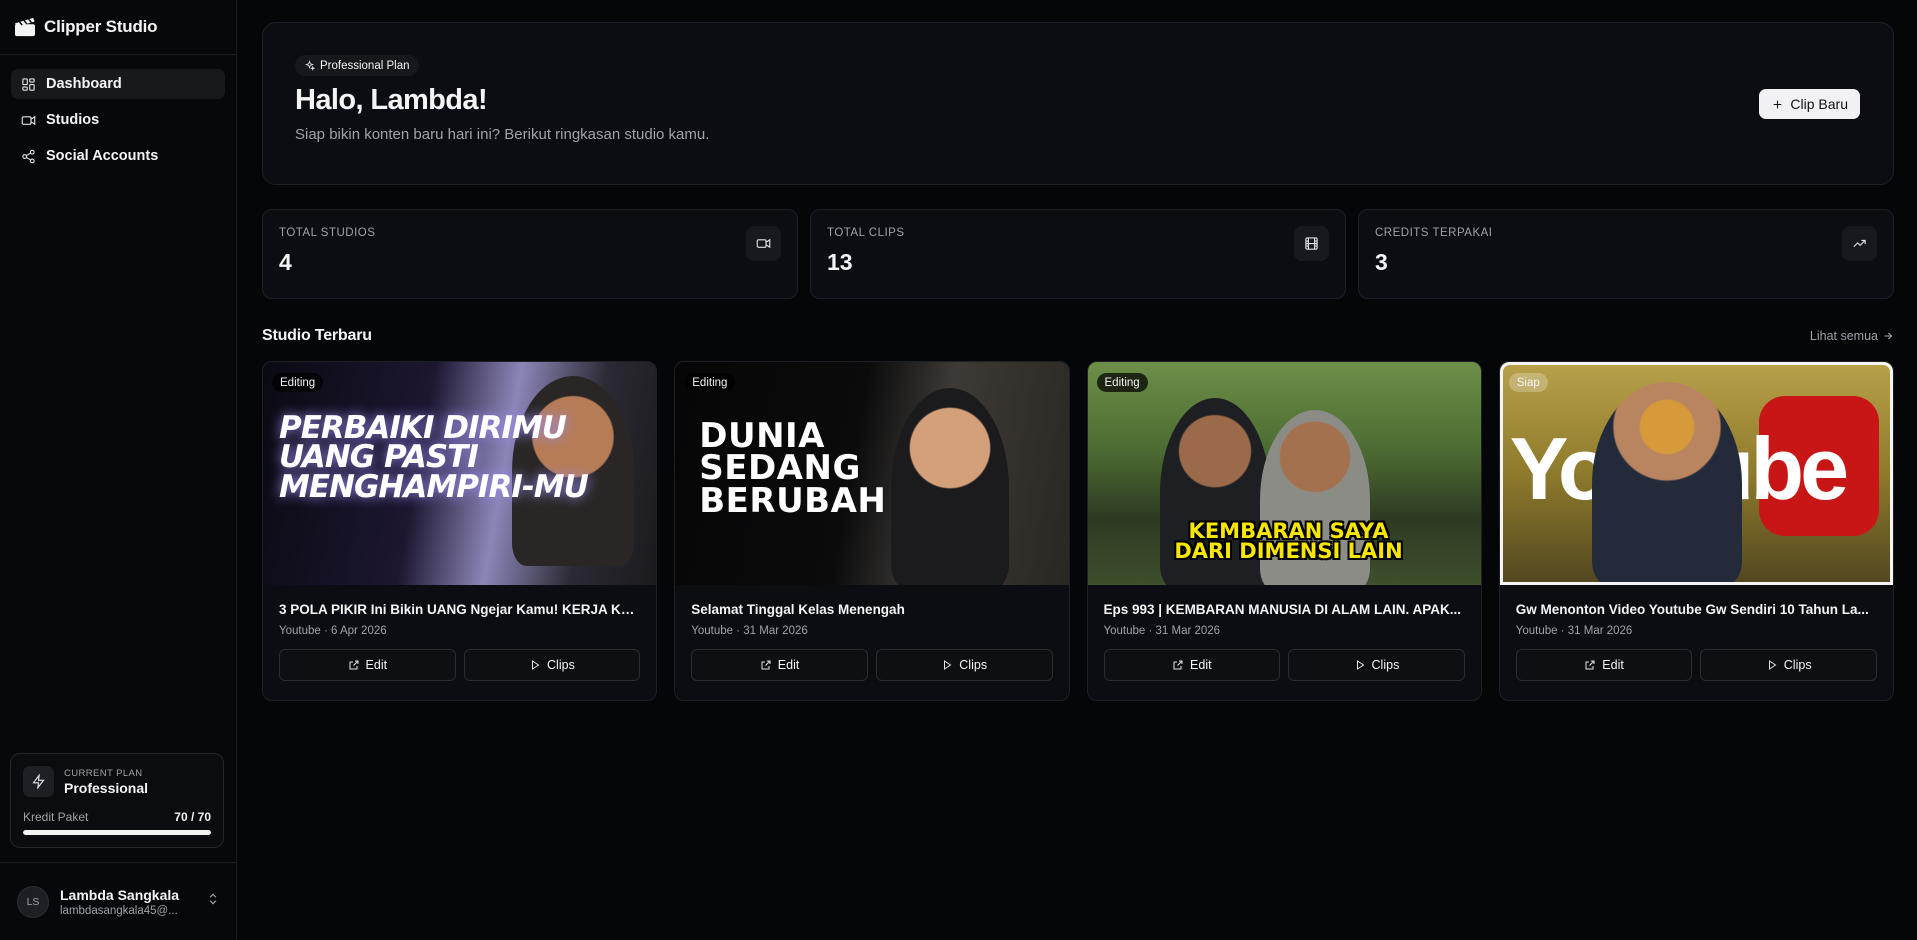 The width and height of the screenshot is (1917, 940). I want to click on card-meta: Youtube · 6 Apr 2026, so click(333, 631).